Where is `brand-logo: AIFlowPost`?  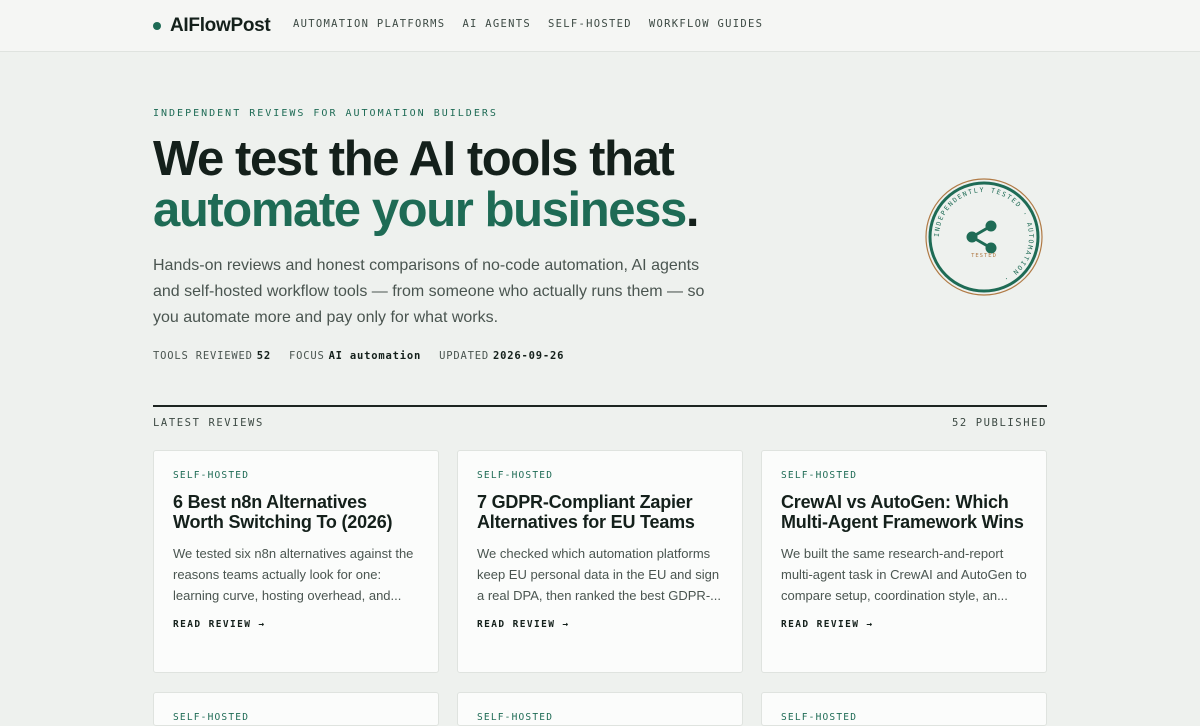
brand-logo: AIFlowPost is located at coordinates (212, 26).